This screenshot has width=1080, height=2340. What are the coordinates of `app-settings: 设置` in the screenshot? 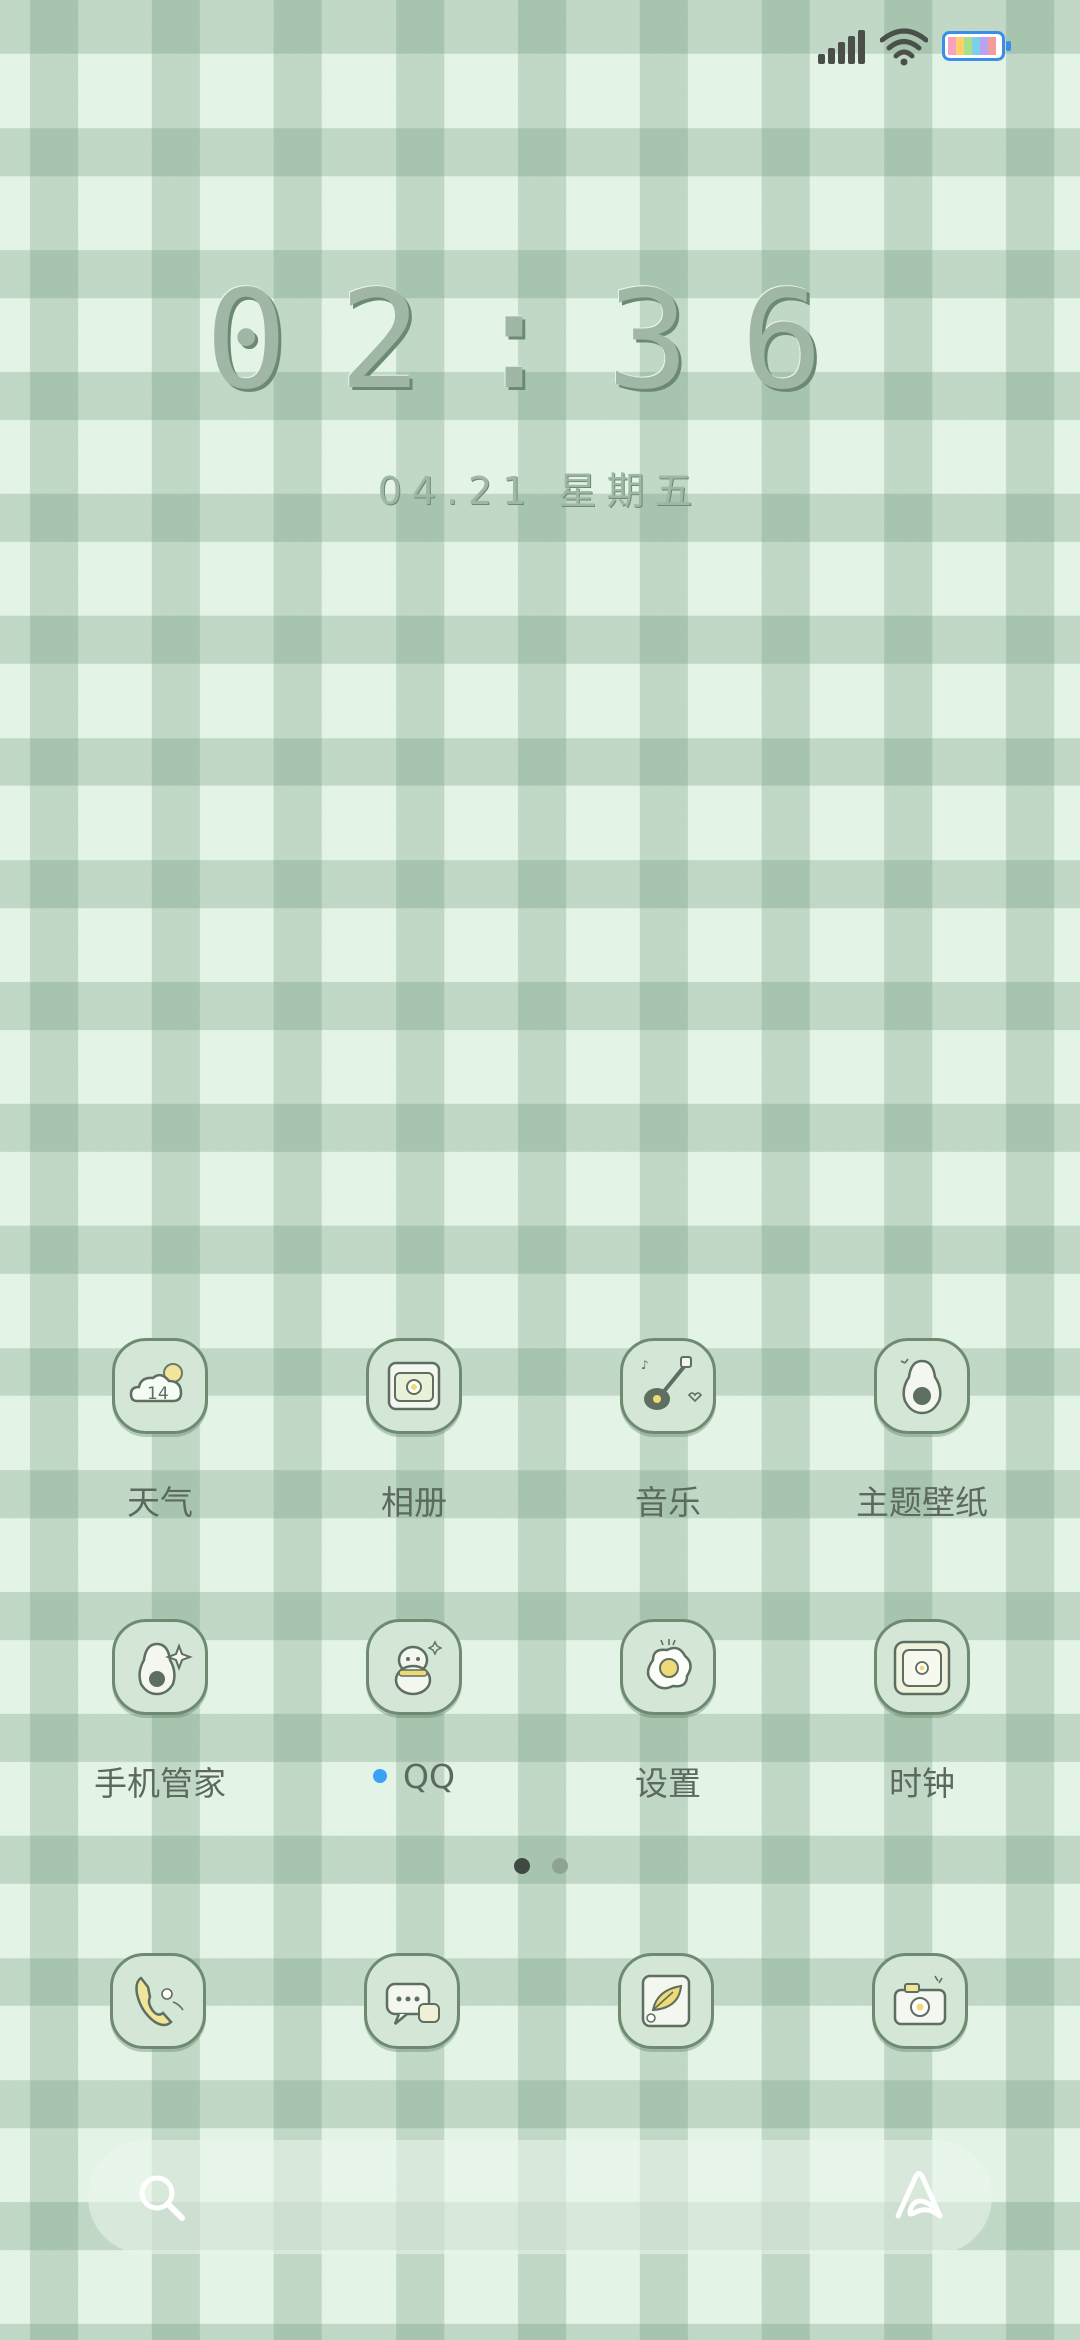 It's located at (668, 1749).